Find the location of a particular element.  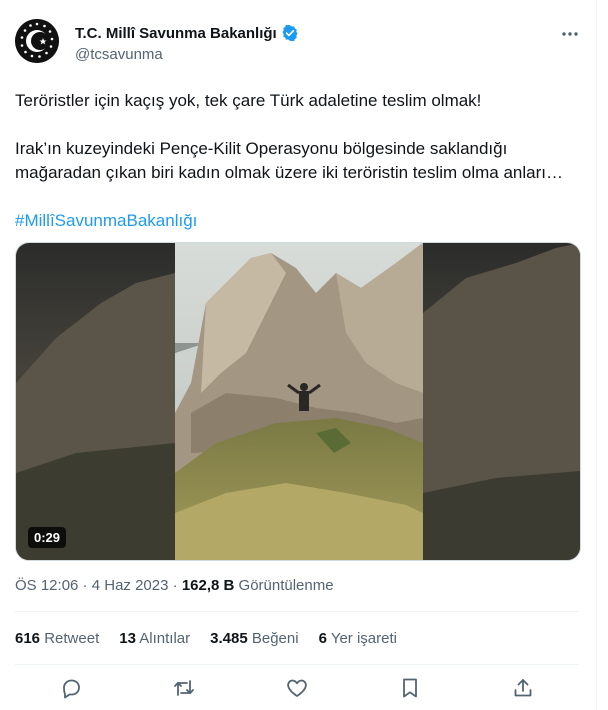

views-count: 162,8 B is located at coordinates (208, 585).